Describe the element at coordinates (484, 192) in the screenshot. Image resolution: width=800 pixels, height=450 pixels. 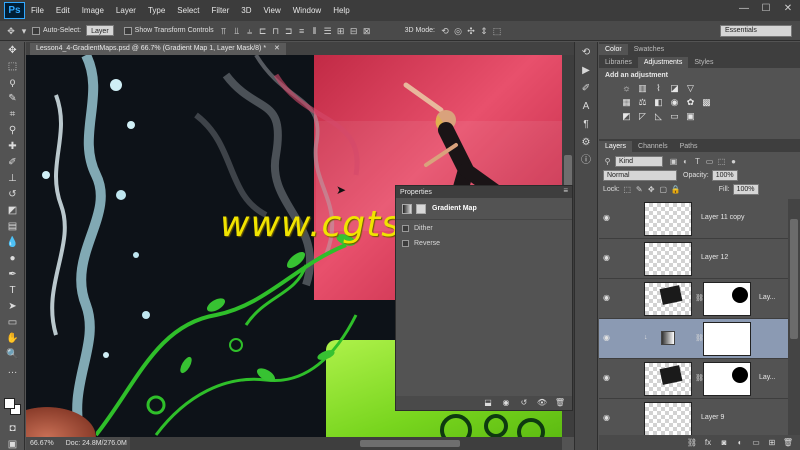
I see `properties-header: Properties ≡` at that location.